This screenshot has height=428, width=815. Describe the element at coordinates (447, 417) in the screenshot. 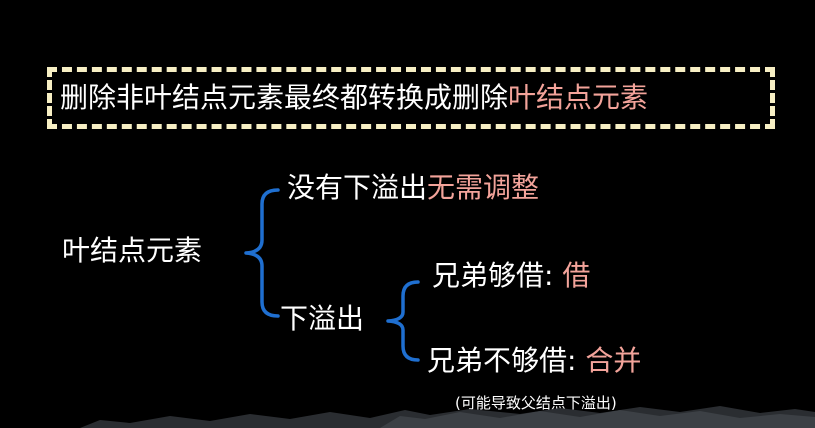

I see `decorative-hills` at that location.